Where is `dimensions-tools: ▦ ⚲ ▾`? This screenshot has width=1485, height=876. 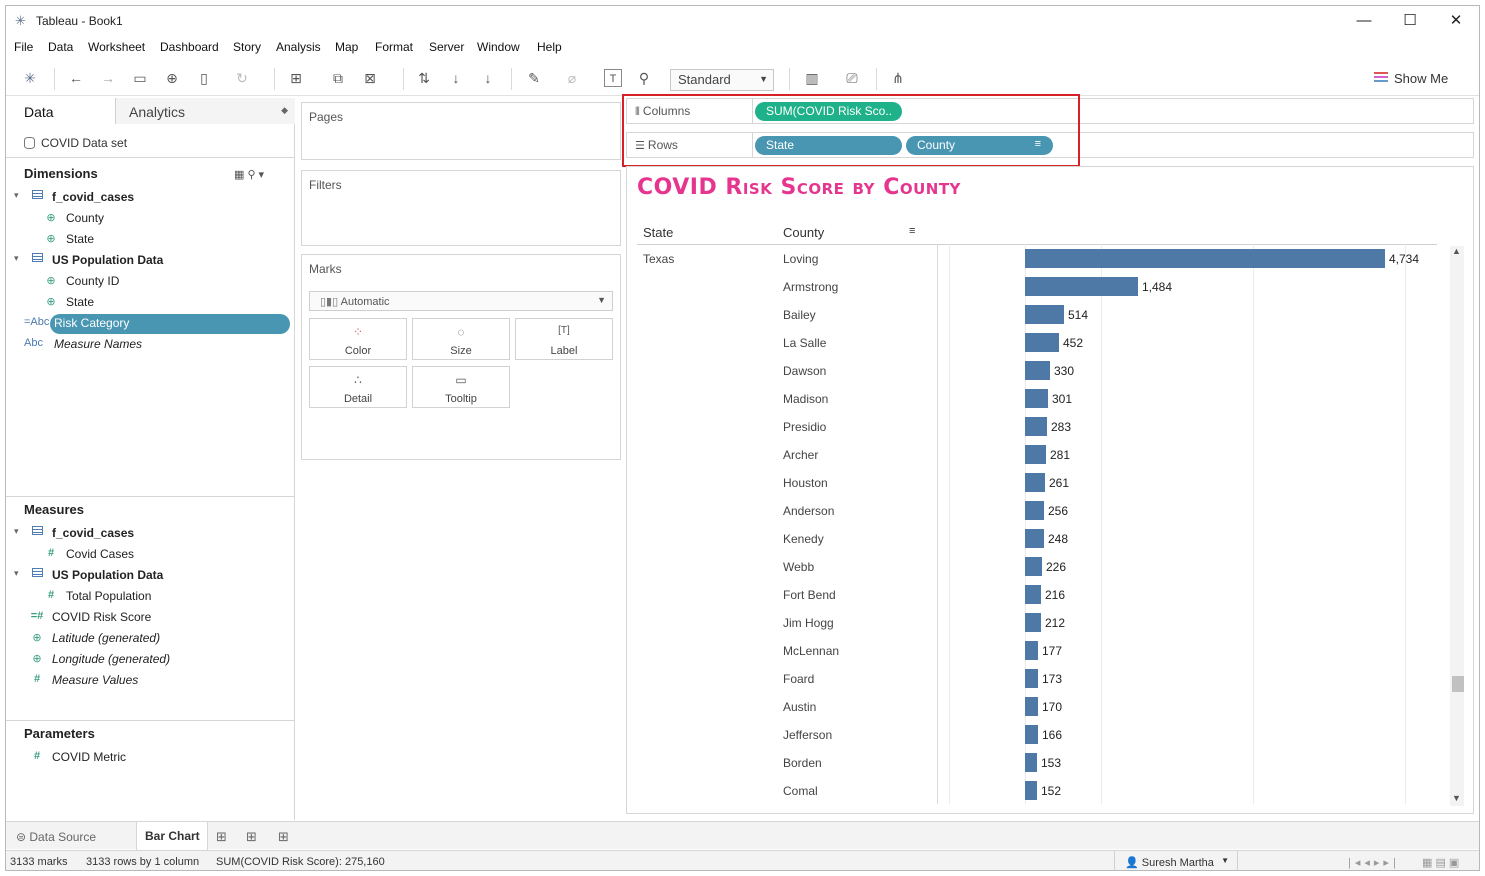
dimensions-tools: ▦ ⚲ ▾ is located at coordinates (249, 174).